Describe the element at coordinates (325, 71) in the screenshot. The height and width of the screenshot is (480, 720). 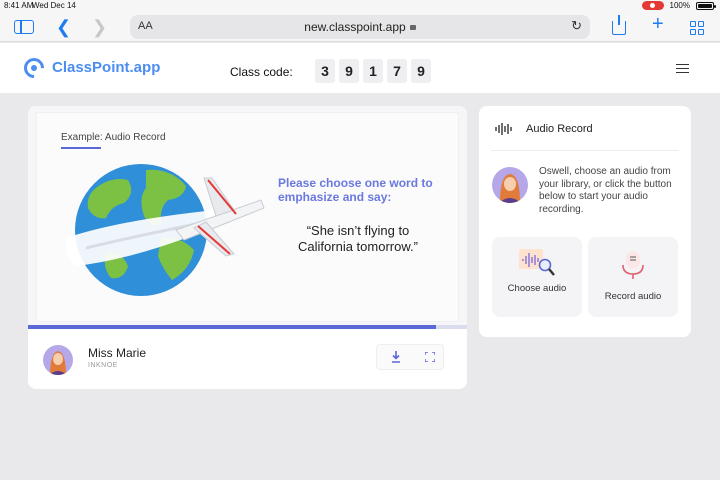
I see `class-code-digit: 3` at that location.